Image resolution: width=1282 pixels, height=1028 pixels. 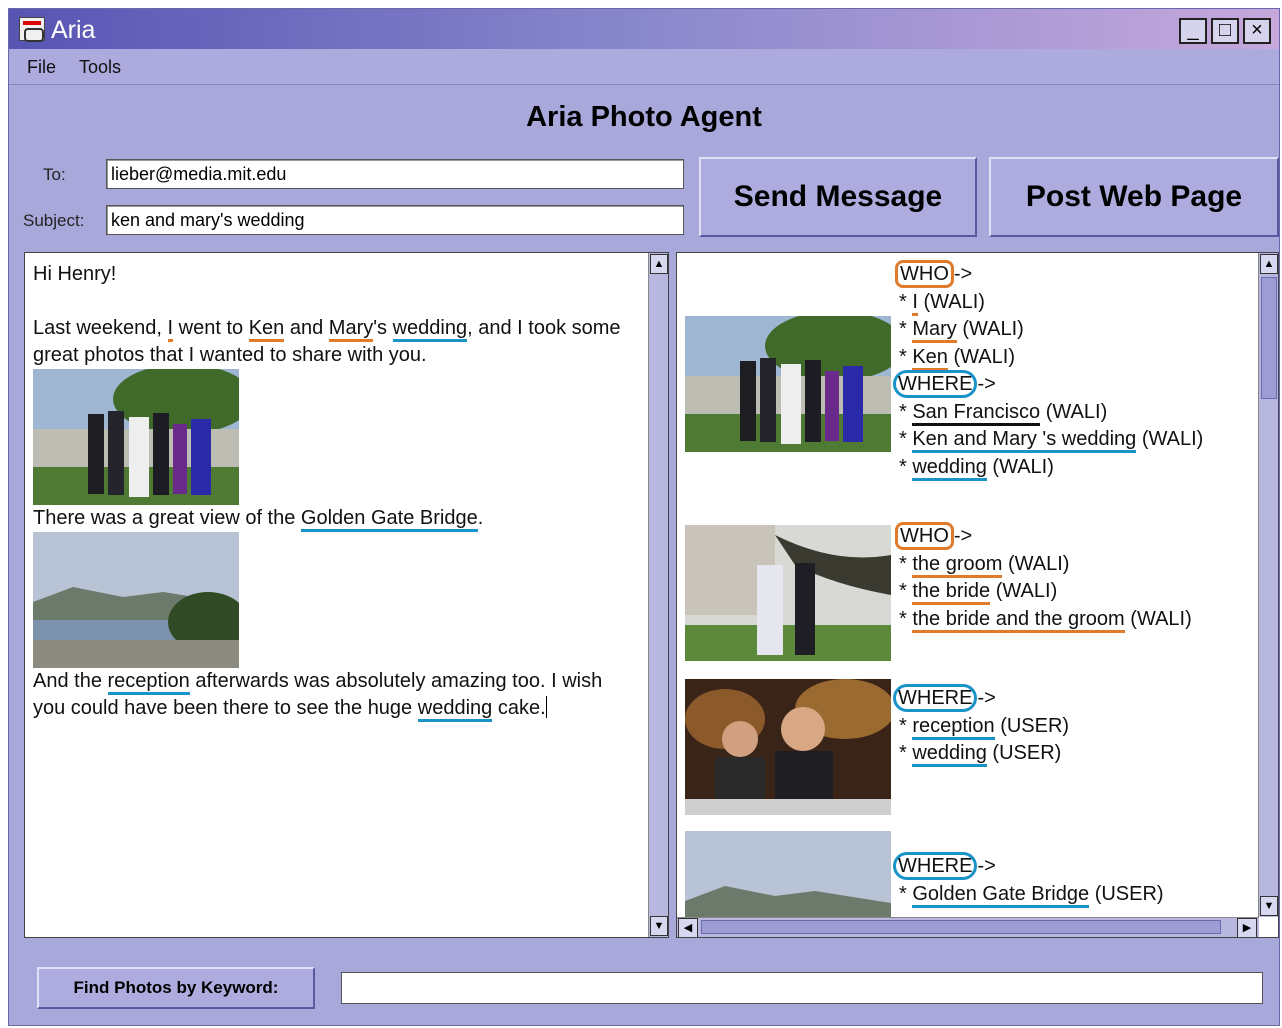 I want to click on send-message-button: Send Message, so click(x=838, y=197).